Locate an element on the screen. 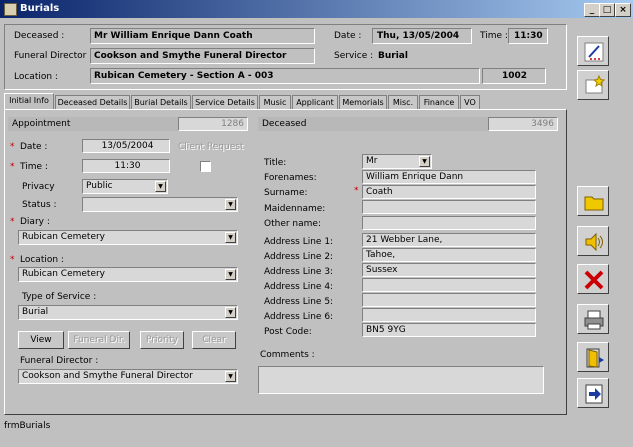 The width and height of the screenshot is (633, 447). appointment-location-label: Location : is located at coordinates (42, 260).